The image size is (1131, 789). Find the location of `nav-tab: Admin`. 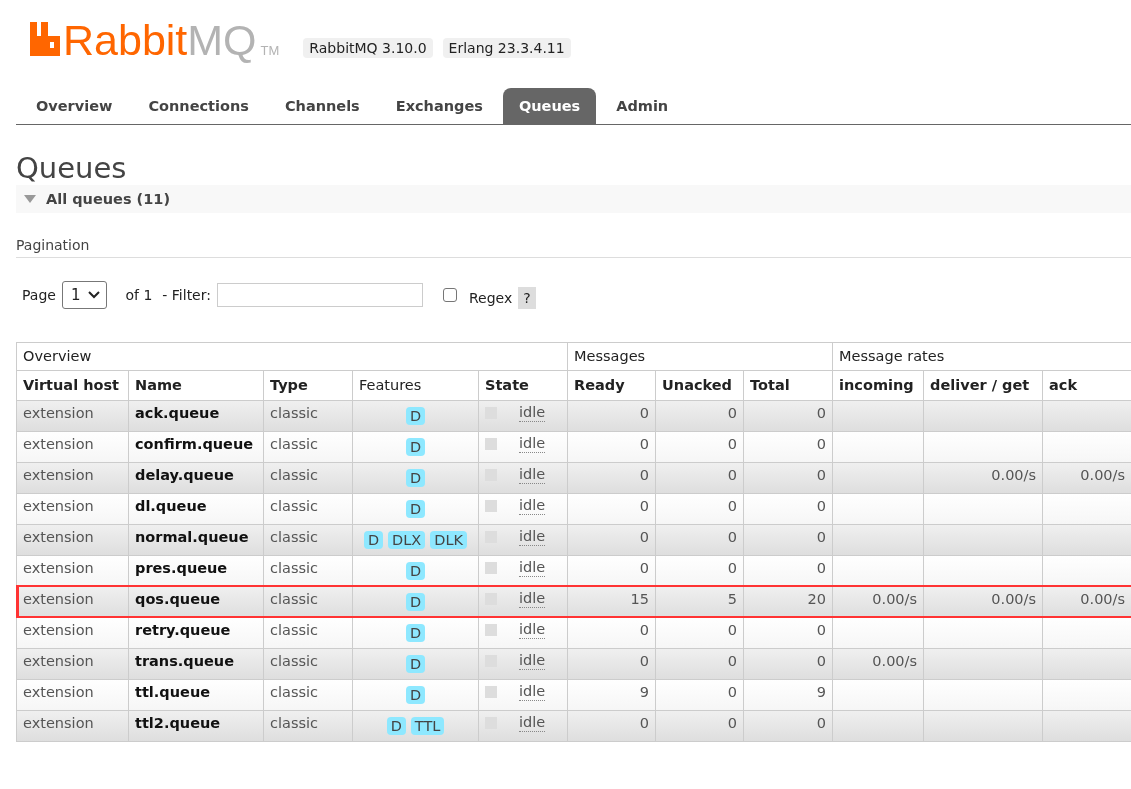

nav-tab: Admin is located at coordinates (642, 106).